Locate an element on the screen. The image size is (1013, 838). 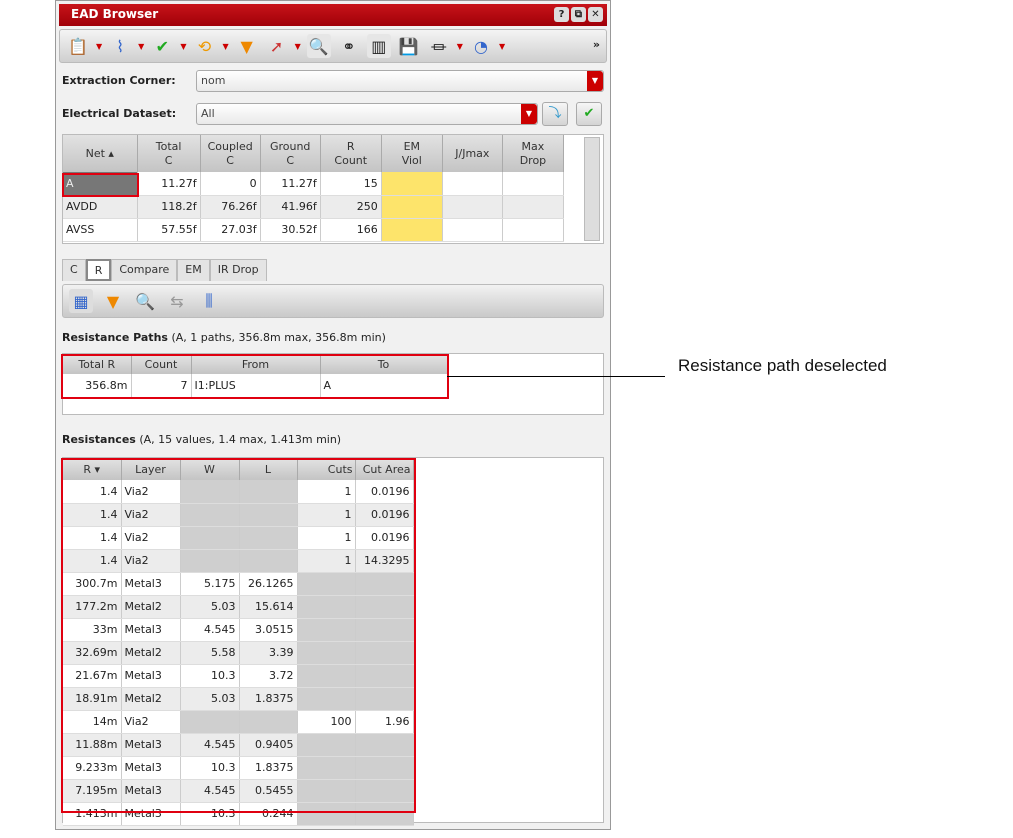
column-header: Coupled C is located at coordinates (230, 153).